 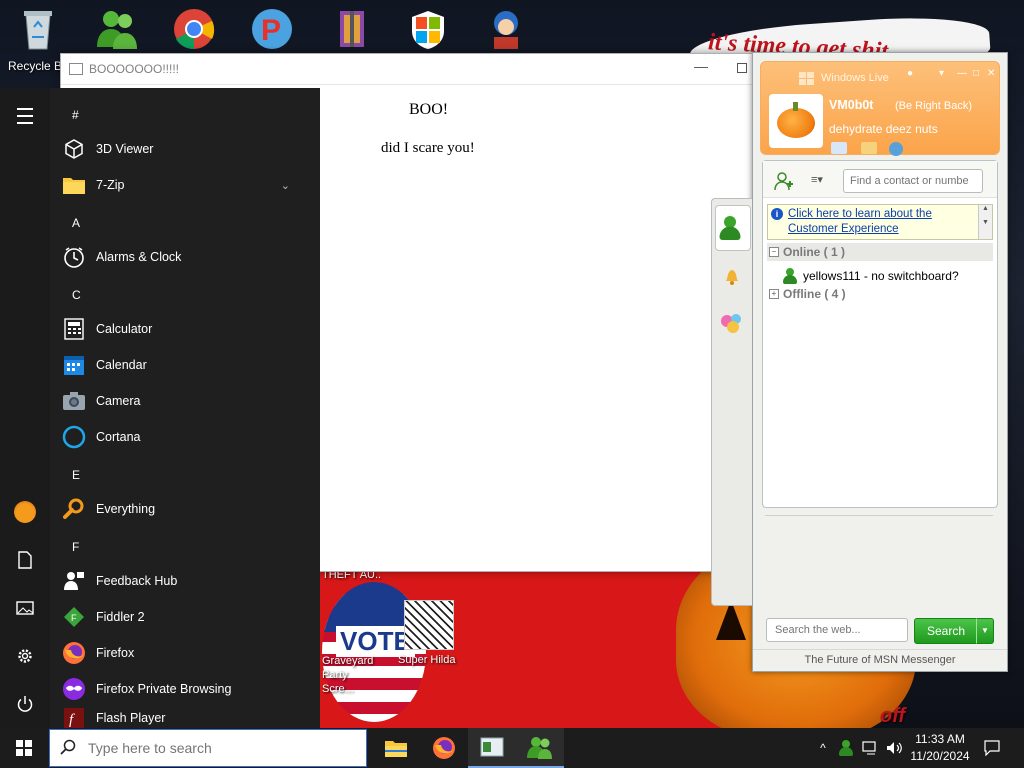 I want to click on boo-title-bar: BOOOOOOO!!!!! —, so click(x=411, y=69).